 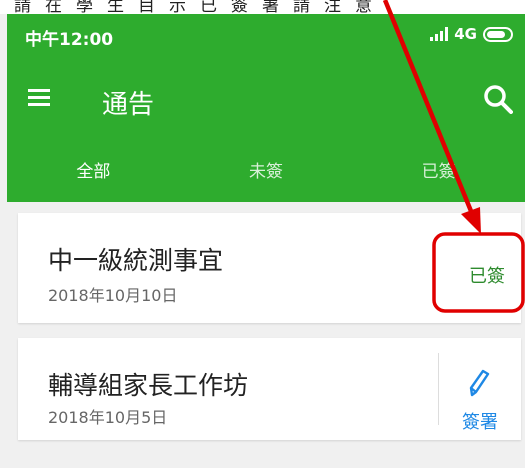 I want to click on signed-status-label: 已簽, so click(x=487, y=276).